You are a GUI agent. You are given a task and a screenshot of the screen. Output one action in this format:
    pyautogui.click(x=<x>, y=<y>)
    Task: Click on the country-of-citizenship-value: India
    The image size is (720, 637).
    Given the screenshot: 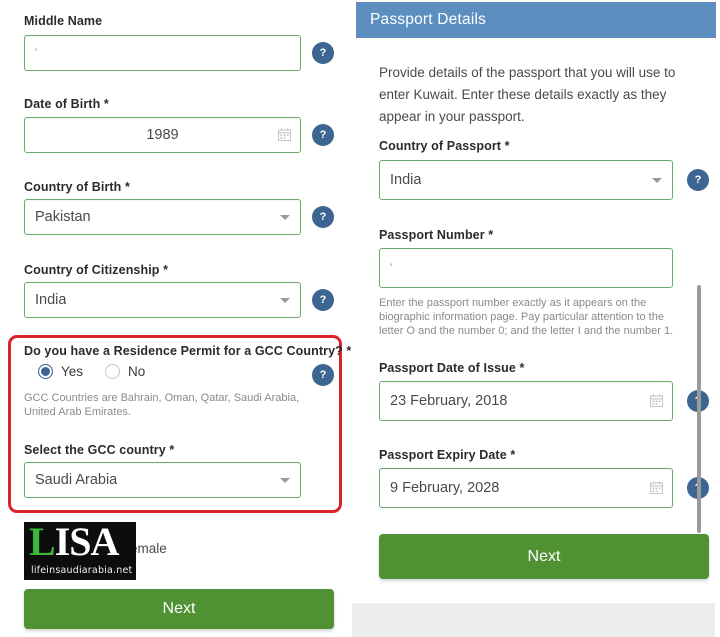 What is the action you would take?
    pyautogui.click(x=51, y=300)
    